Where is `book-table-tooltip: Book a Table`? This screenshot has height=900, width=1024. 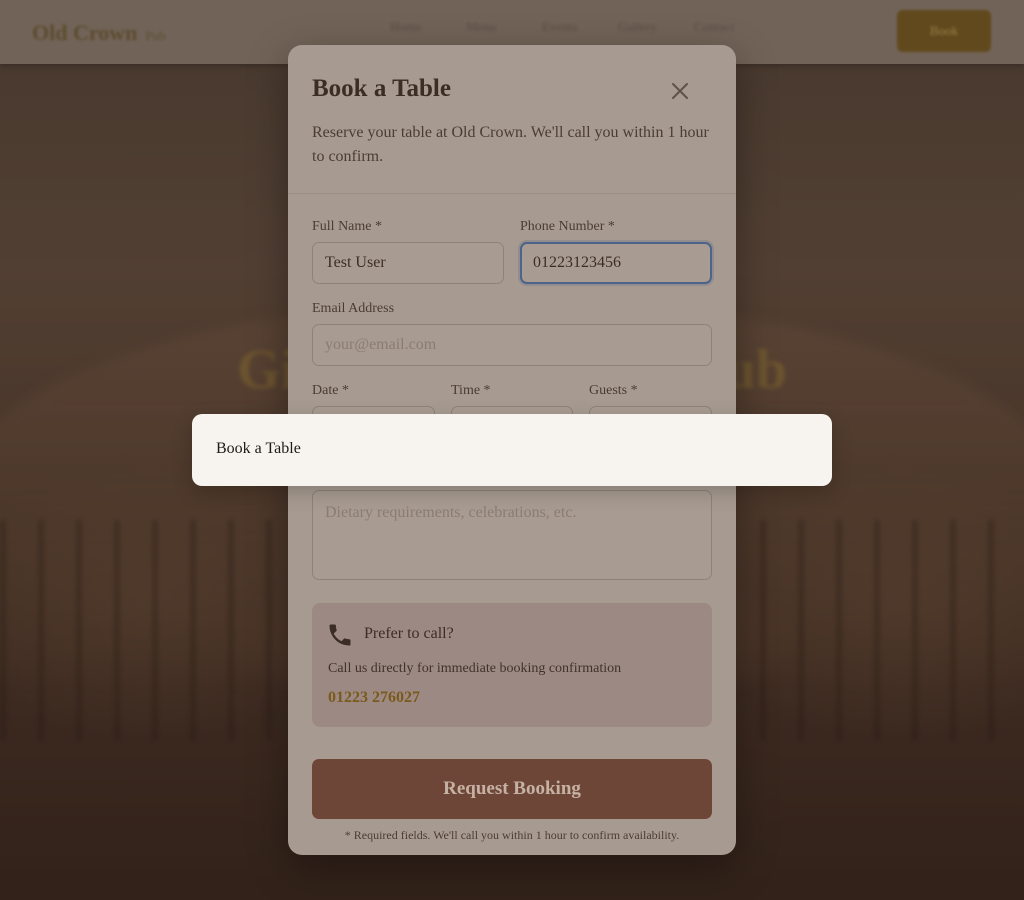
book-table-tooltip: Book a Table is located at coordinates (512, 450).